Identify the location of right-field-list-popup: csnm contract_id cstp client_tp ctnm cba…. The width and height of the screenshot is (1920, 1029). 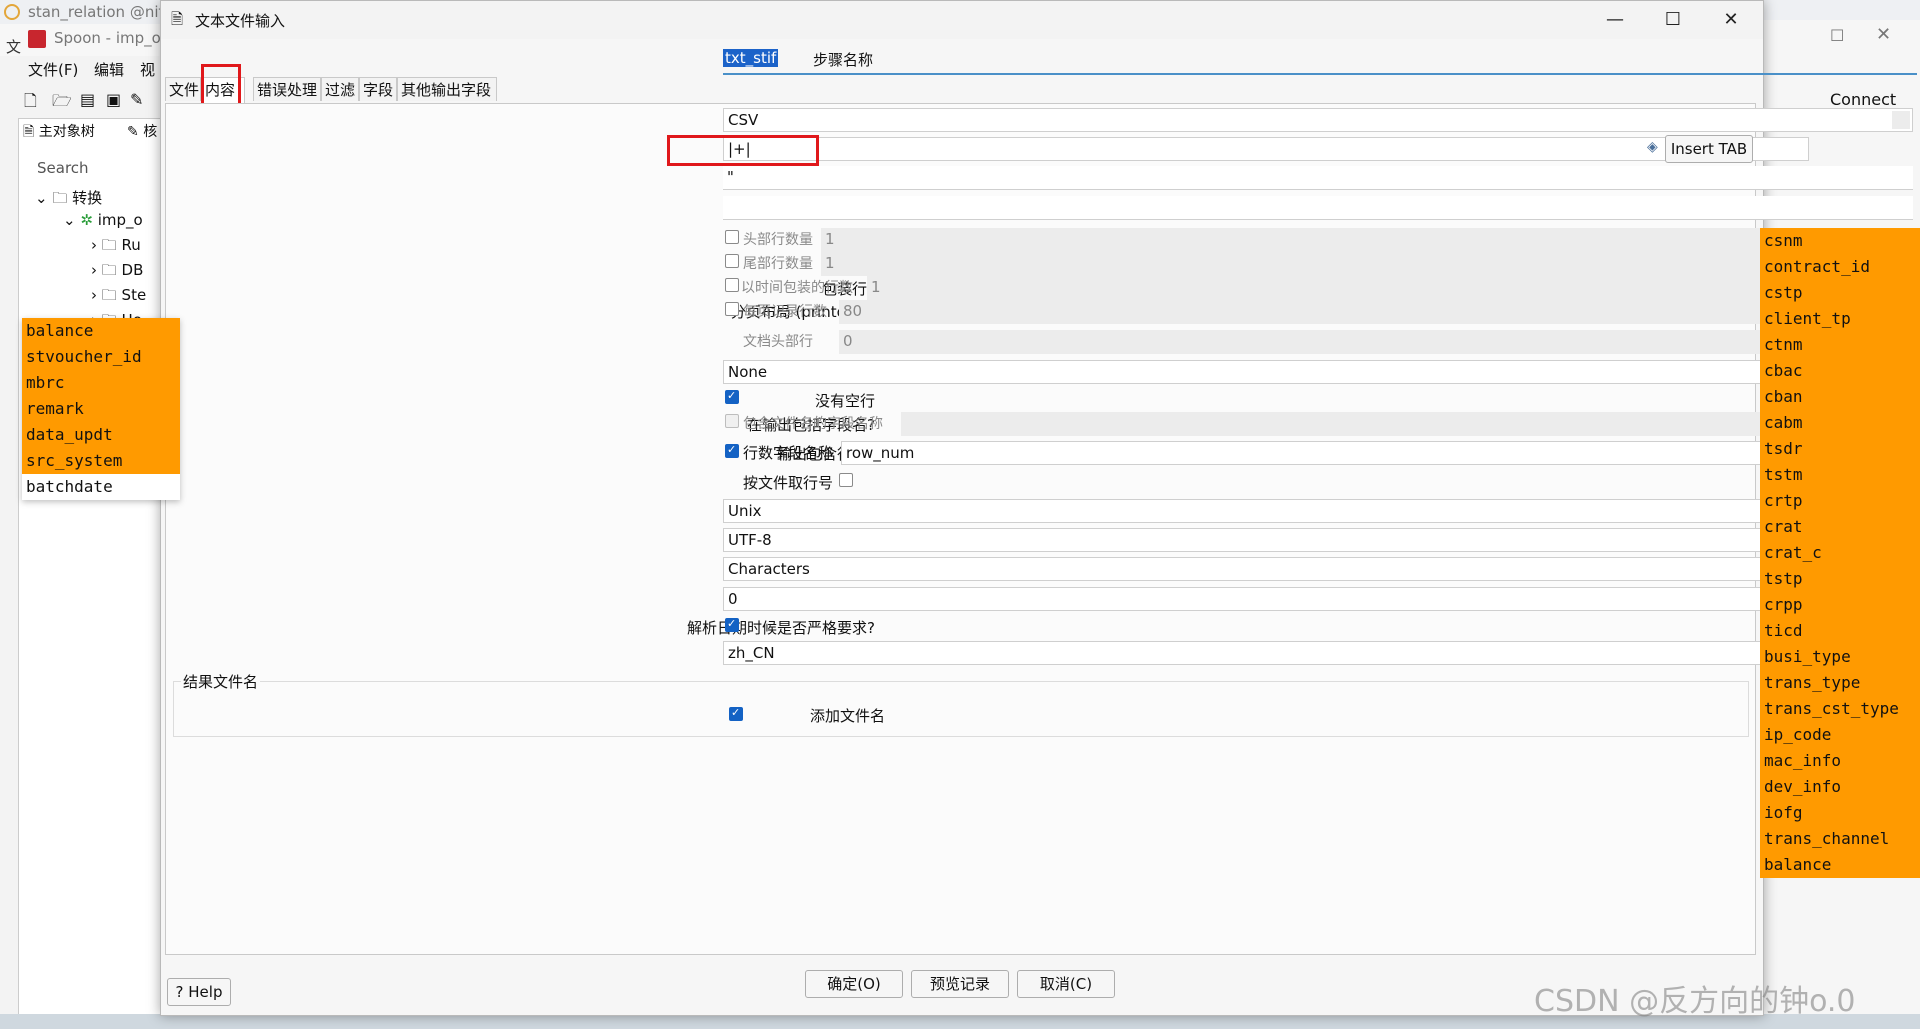
(1840, 553).